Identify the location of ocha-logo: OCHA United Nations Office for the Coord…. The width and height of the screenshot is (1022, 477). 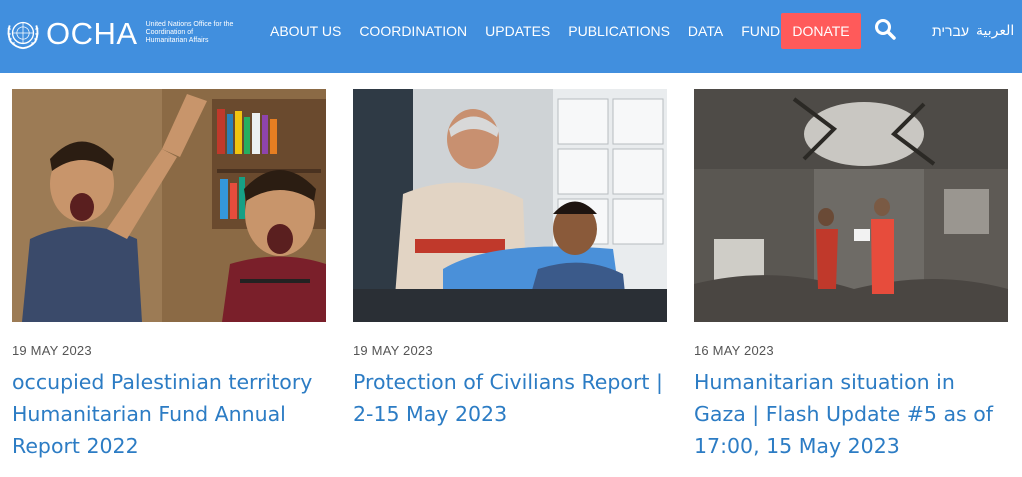
(120, 33).